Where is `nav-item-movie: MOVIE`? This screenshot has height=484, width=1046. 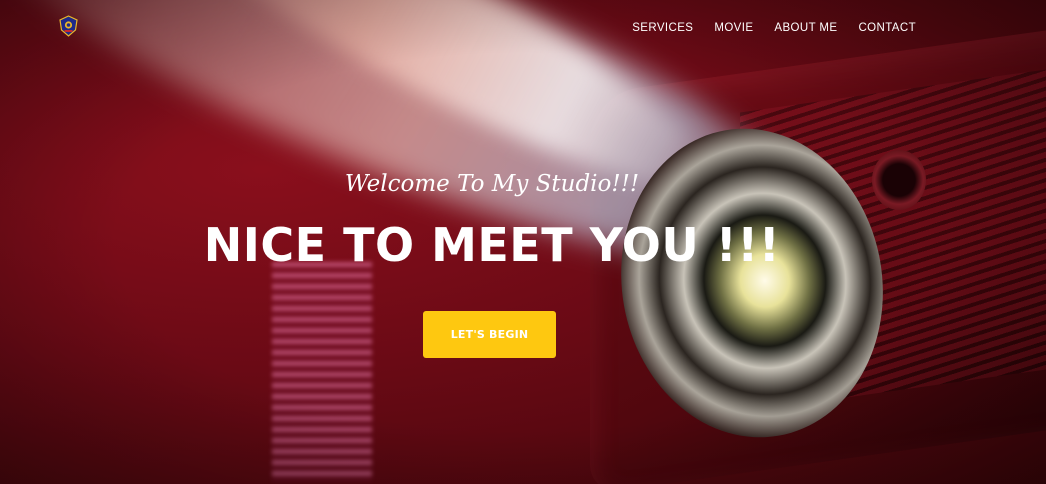 nav-item-movie: MOVIE is located at coordinates (733, 27).